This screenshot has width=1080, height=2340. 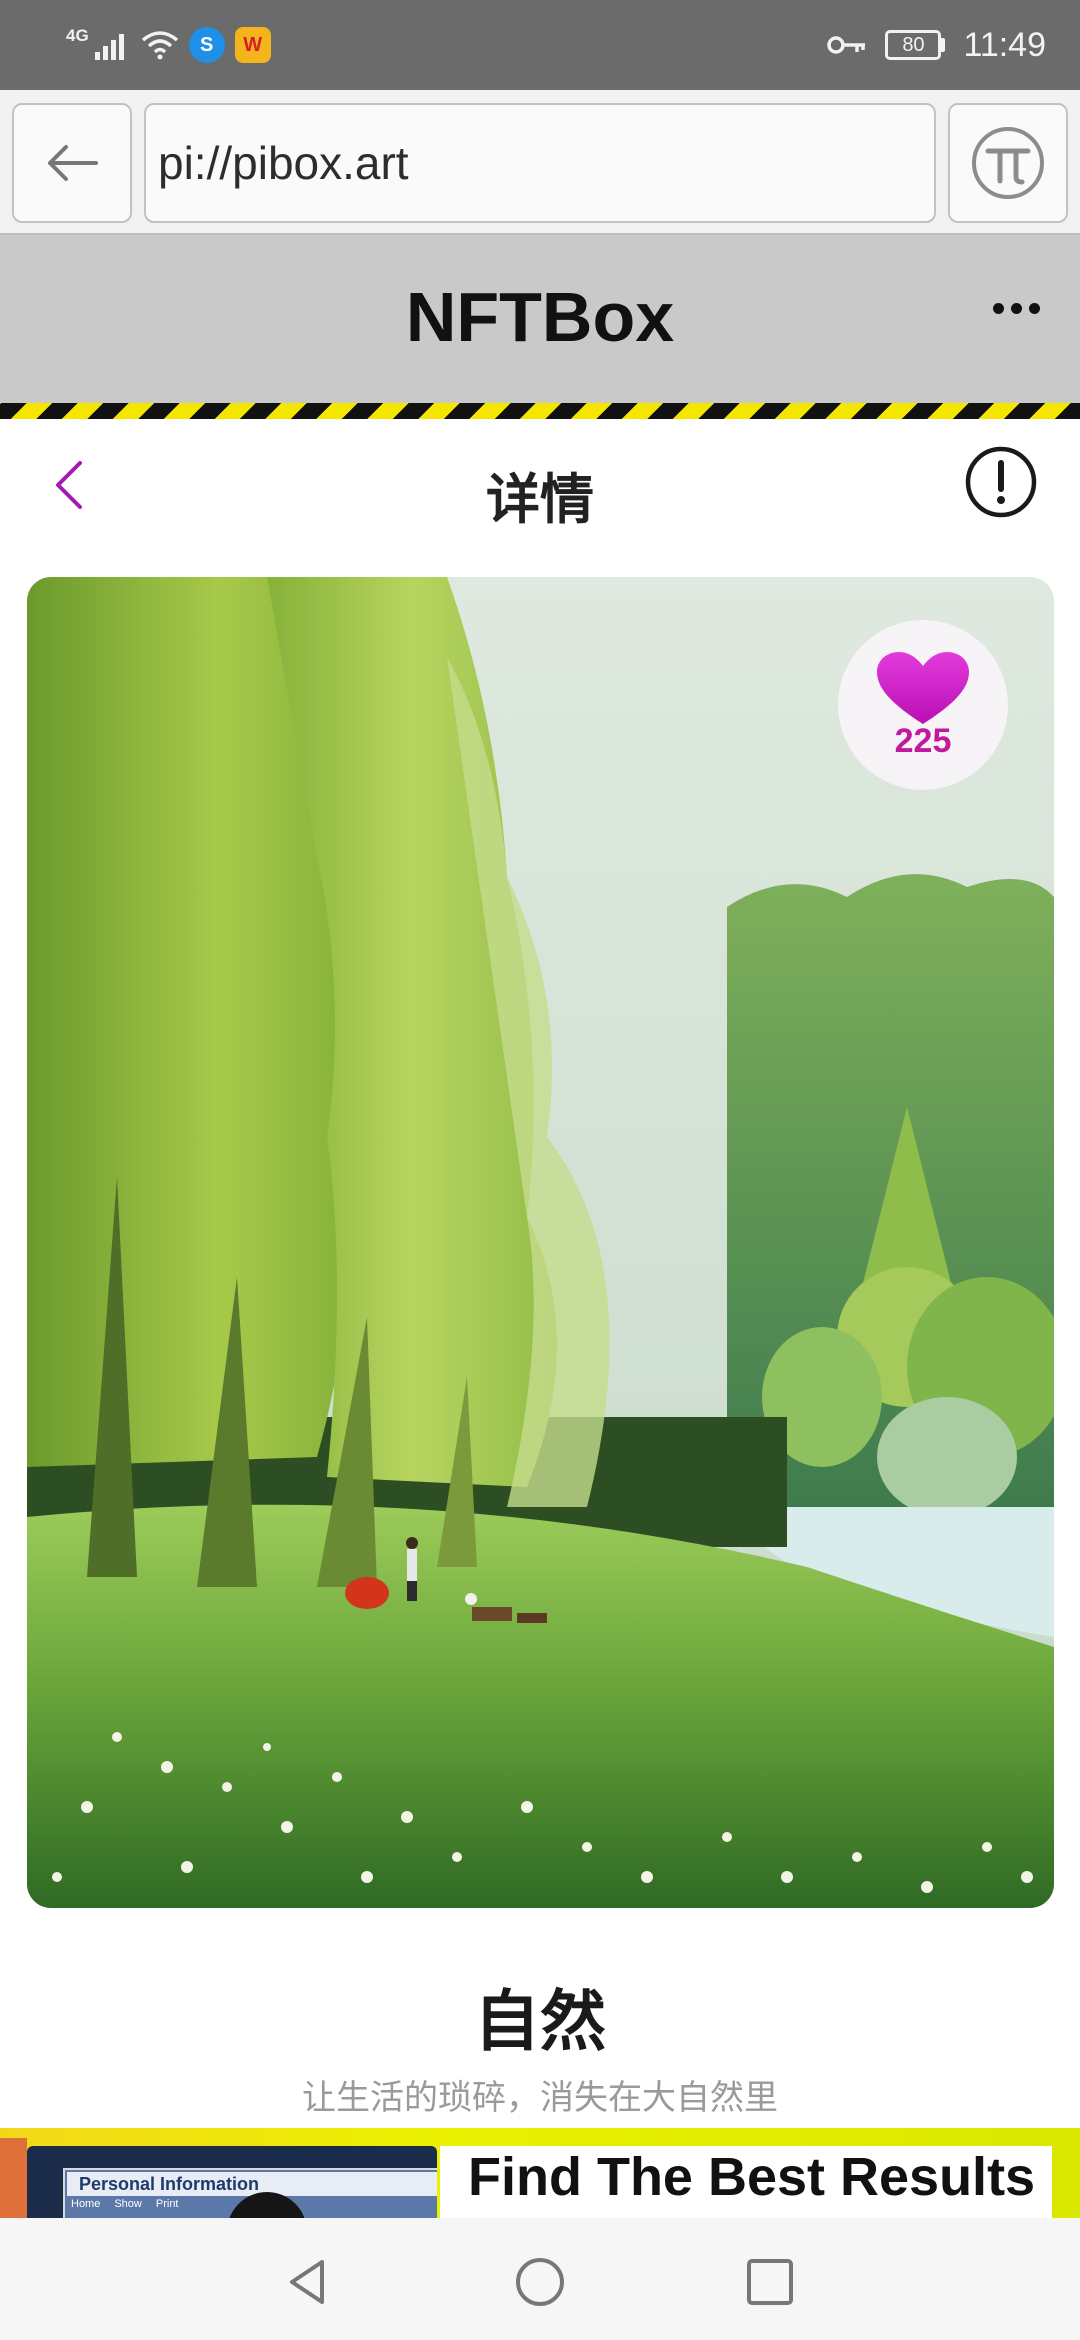 I want to click on battery-icon: 80, so click(x=915, y=45).